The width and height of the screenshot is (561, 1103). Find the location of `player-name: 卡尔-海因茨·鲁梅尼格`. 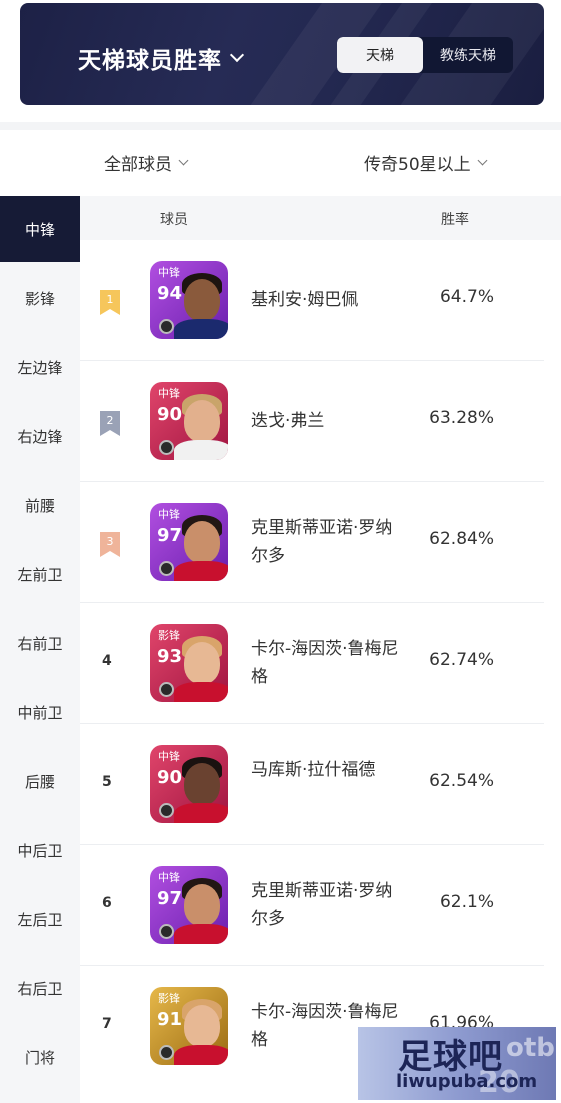

player-name: 卡尔-海因茨·鲁梅尼格 is located at coordinates (325, 663).